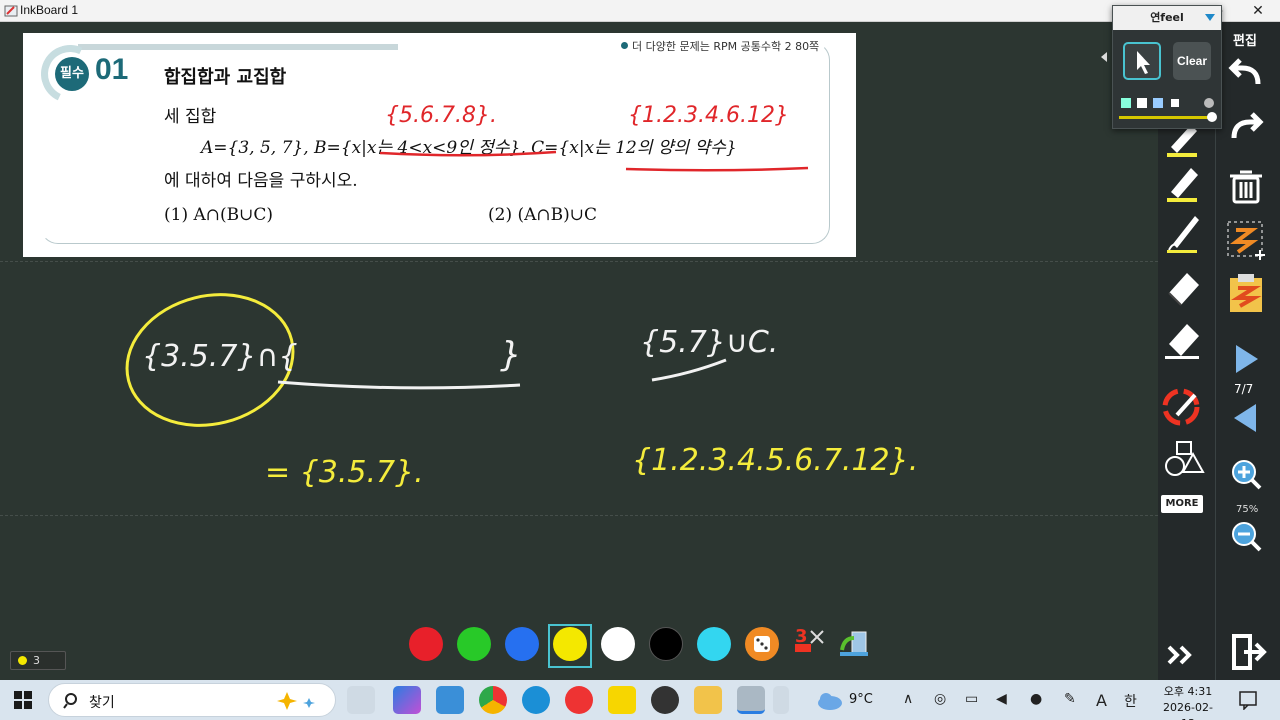  Describe the element at coordinates (1246, 474) in the screenshot. I see `zoom-in-icon` at that location.